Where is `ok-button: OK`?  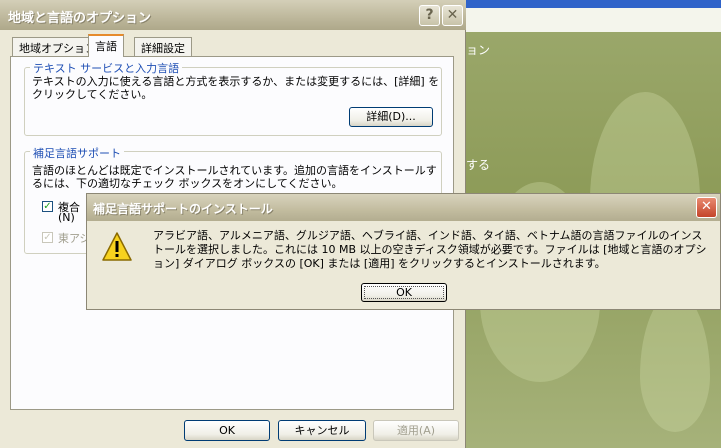
ok-button: OK is located at coordinates (227, 430).